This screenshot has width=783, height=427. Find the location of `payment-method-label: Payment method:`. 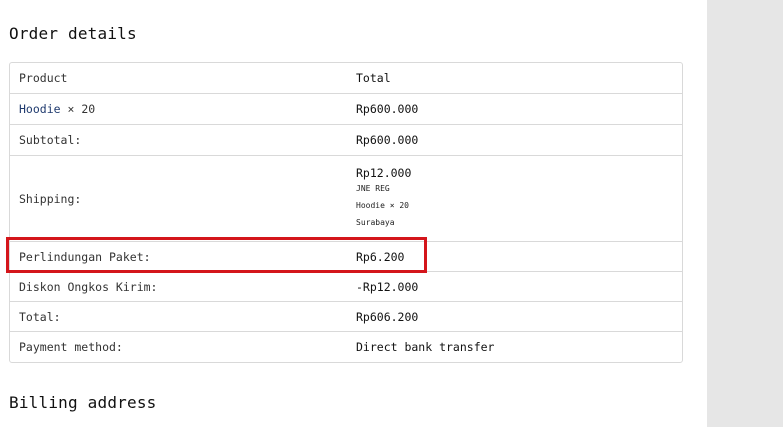

payment-method-label: Payment method: is located at coordinates (71, 347).